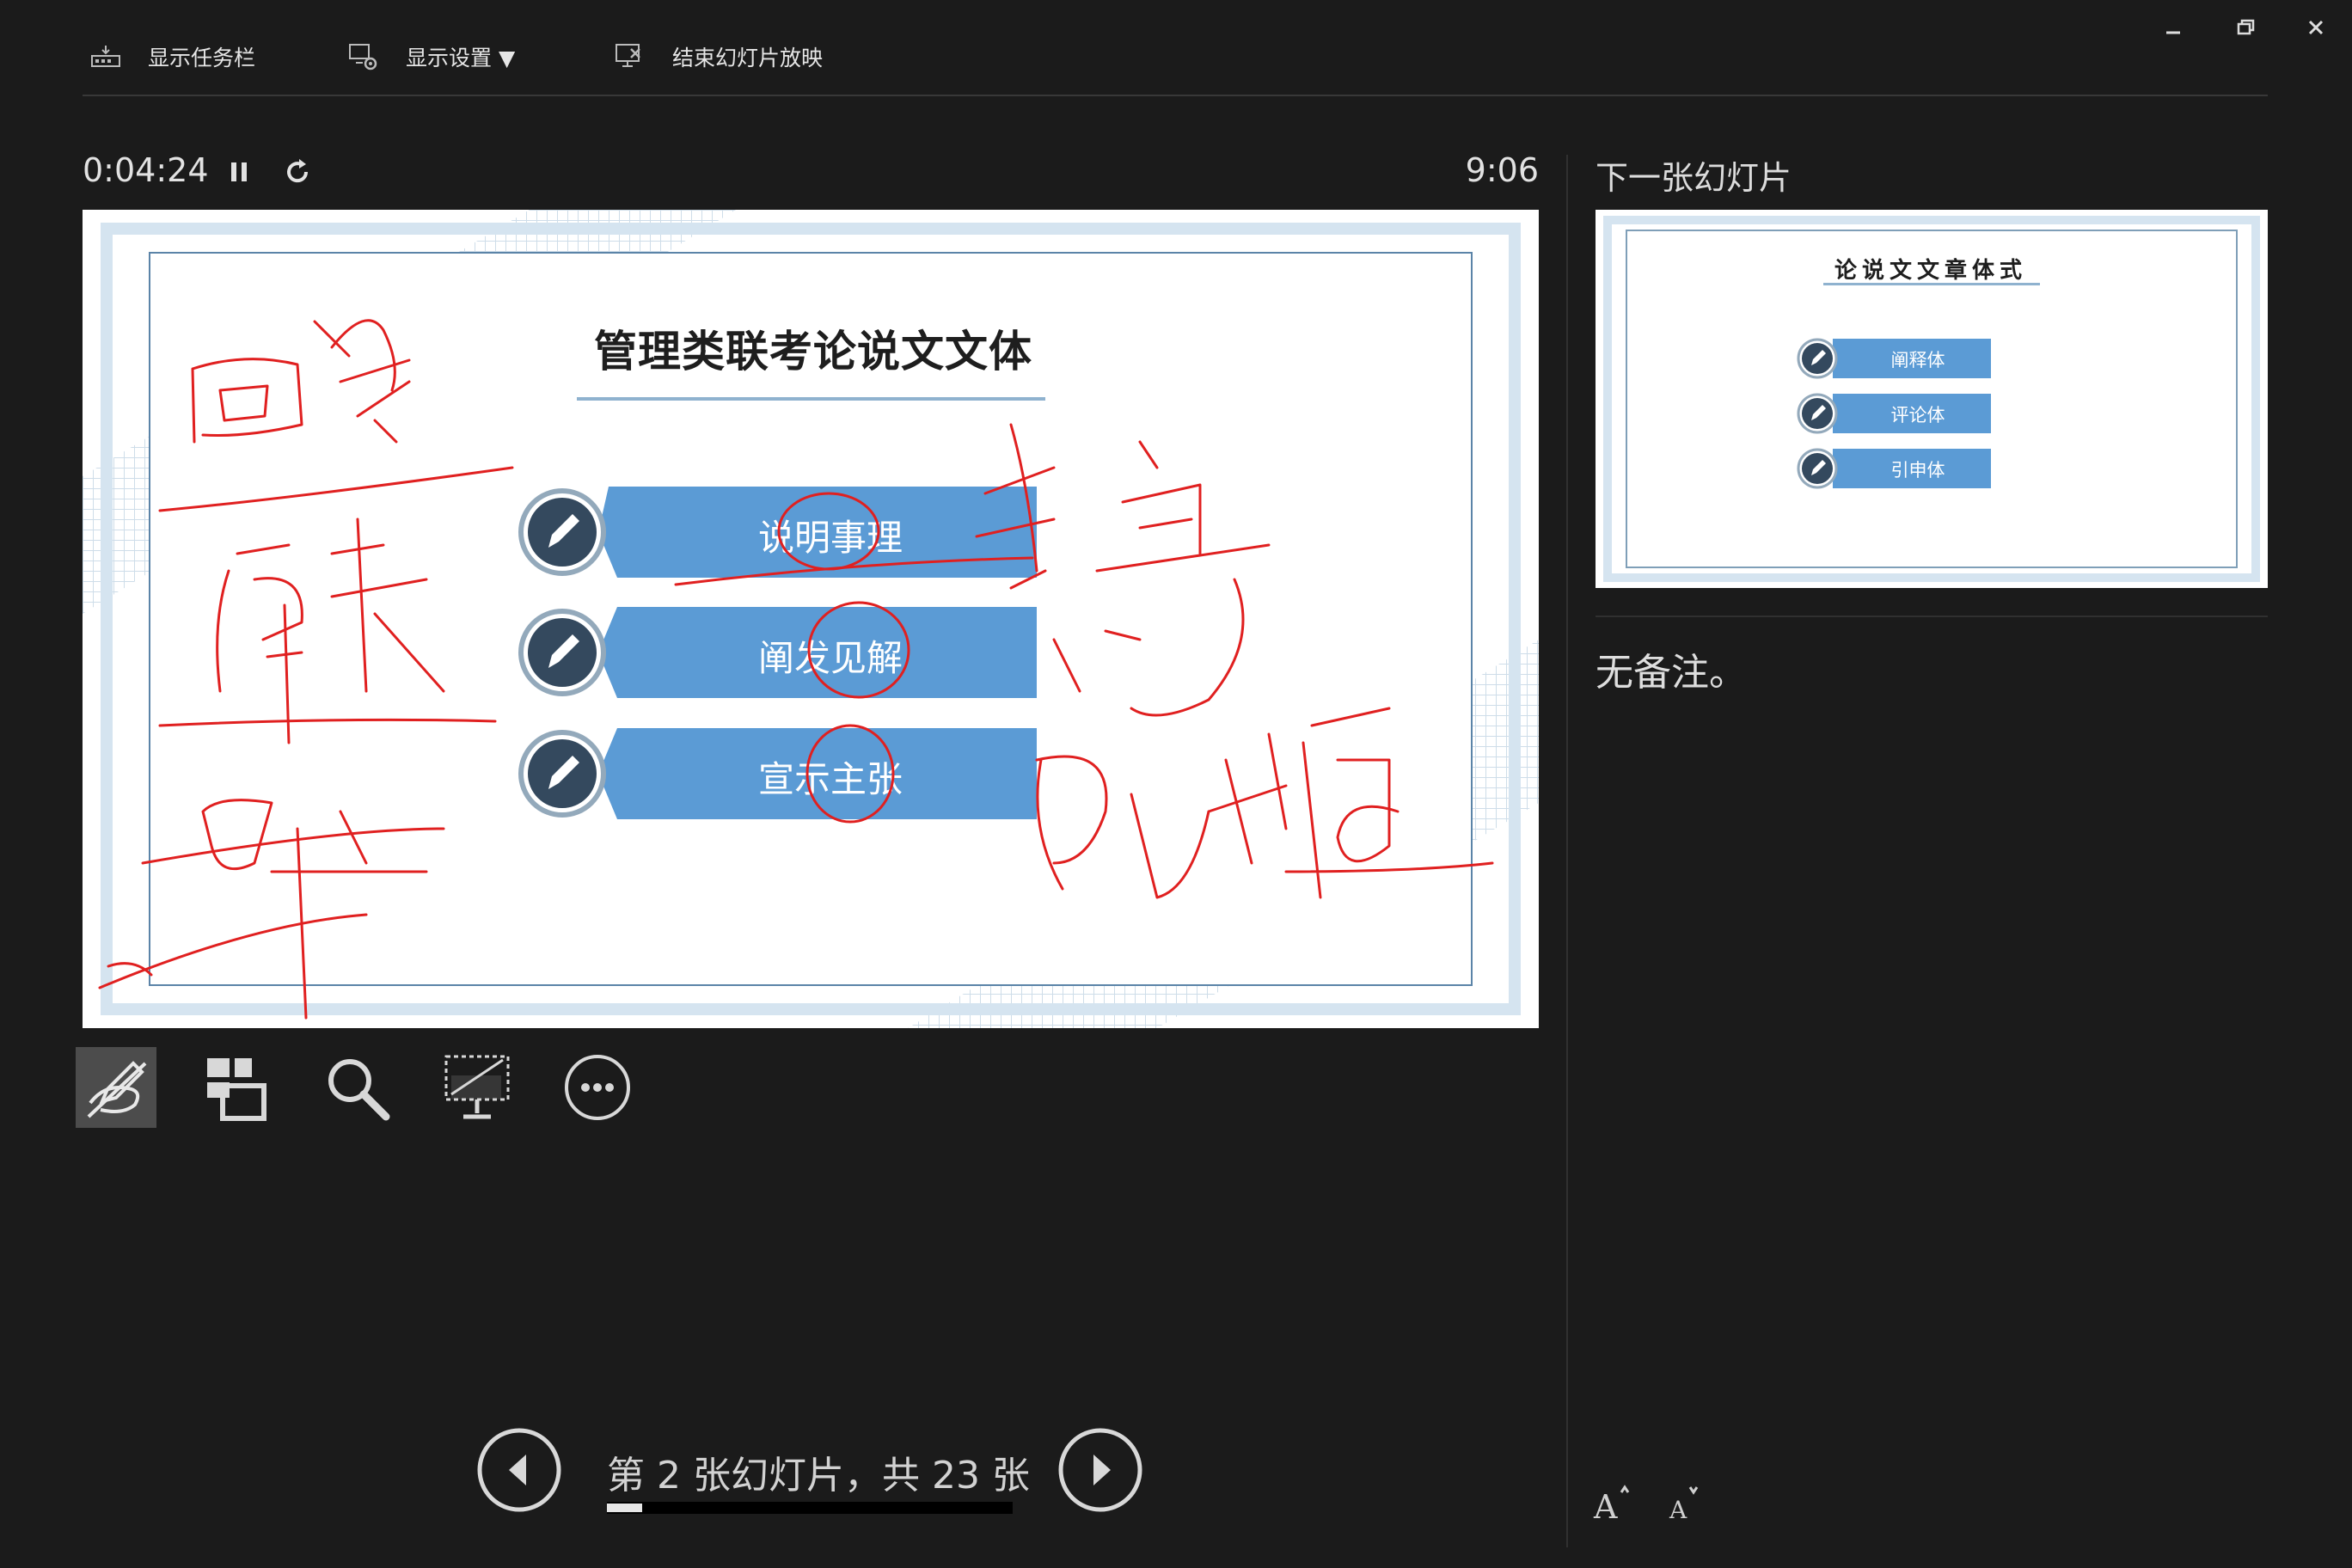 The height and width of the screenshot is (1568, 2352). I want to click on pen-tools-icon, so click(117, 1089).